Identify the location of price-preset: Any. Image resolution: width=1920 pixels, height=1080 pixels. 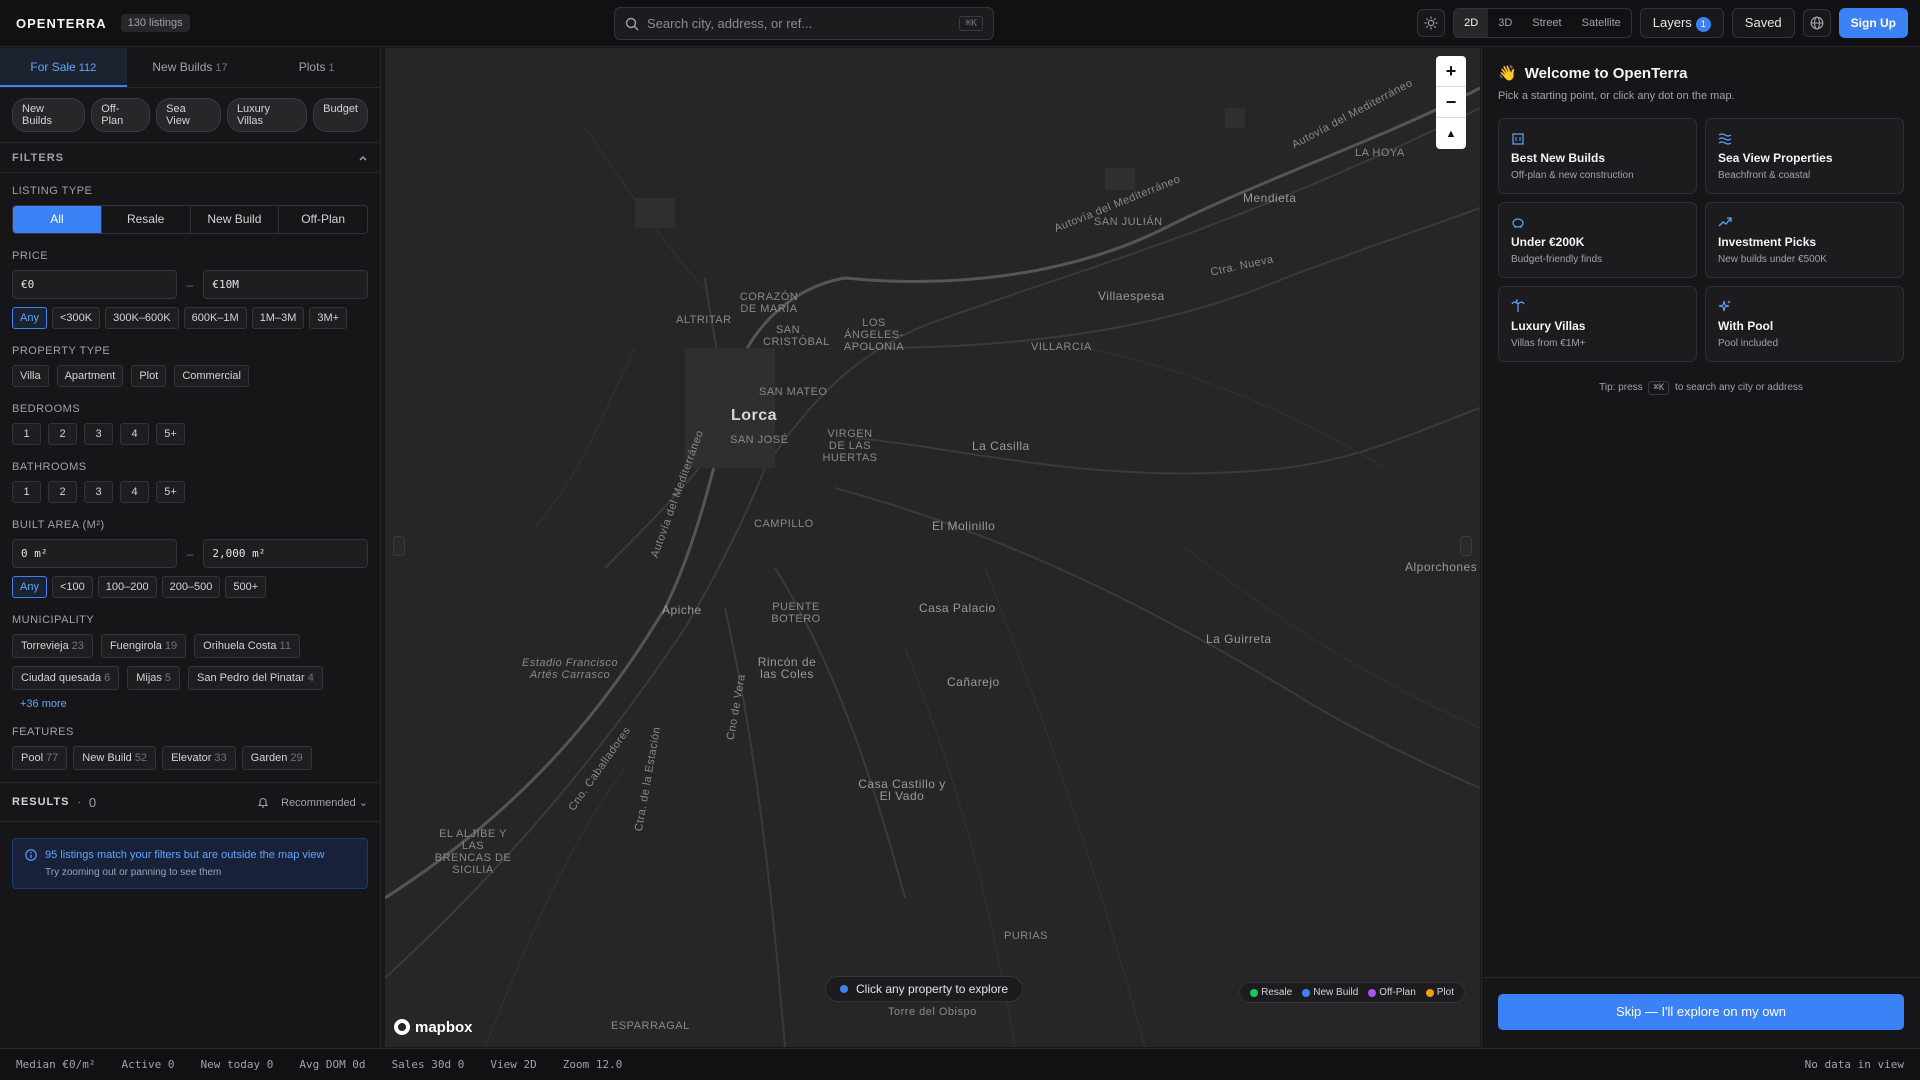
(29, 318).